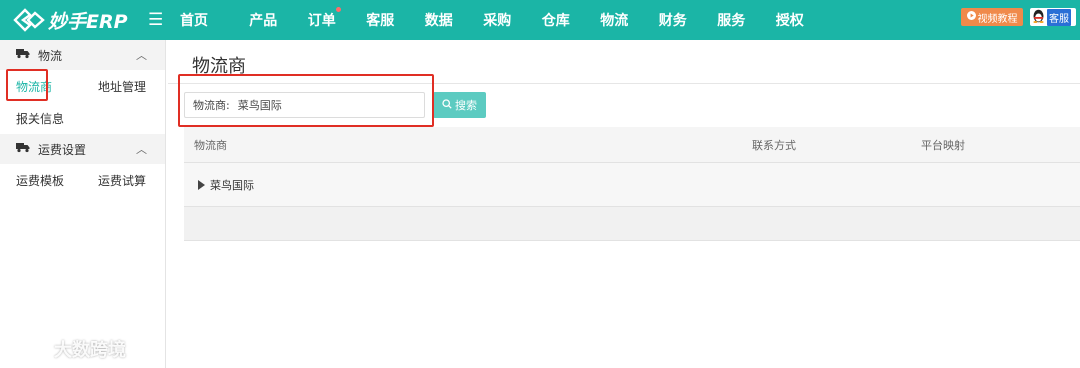 Image resolution: width=1080 pixels, height=368 pixels. I want to click on sidebar-item-customs-info: 报关信息, so click(42, 118).